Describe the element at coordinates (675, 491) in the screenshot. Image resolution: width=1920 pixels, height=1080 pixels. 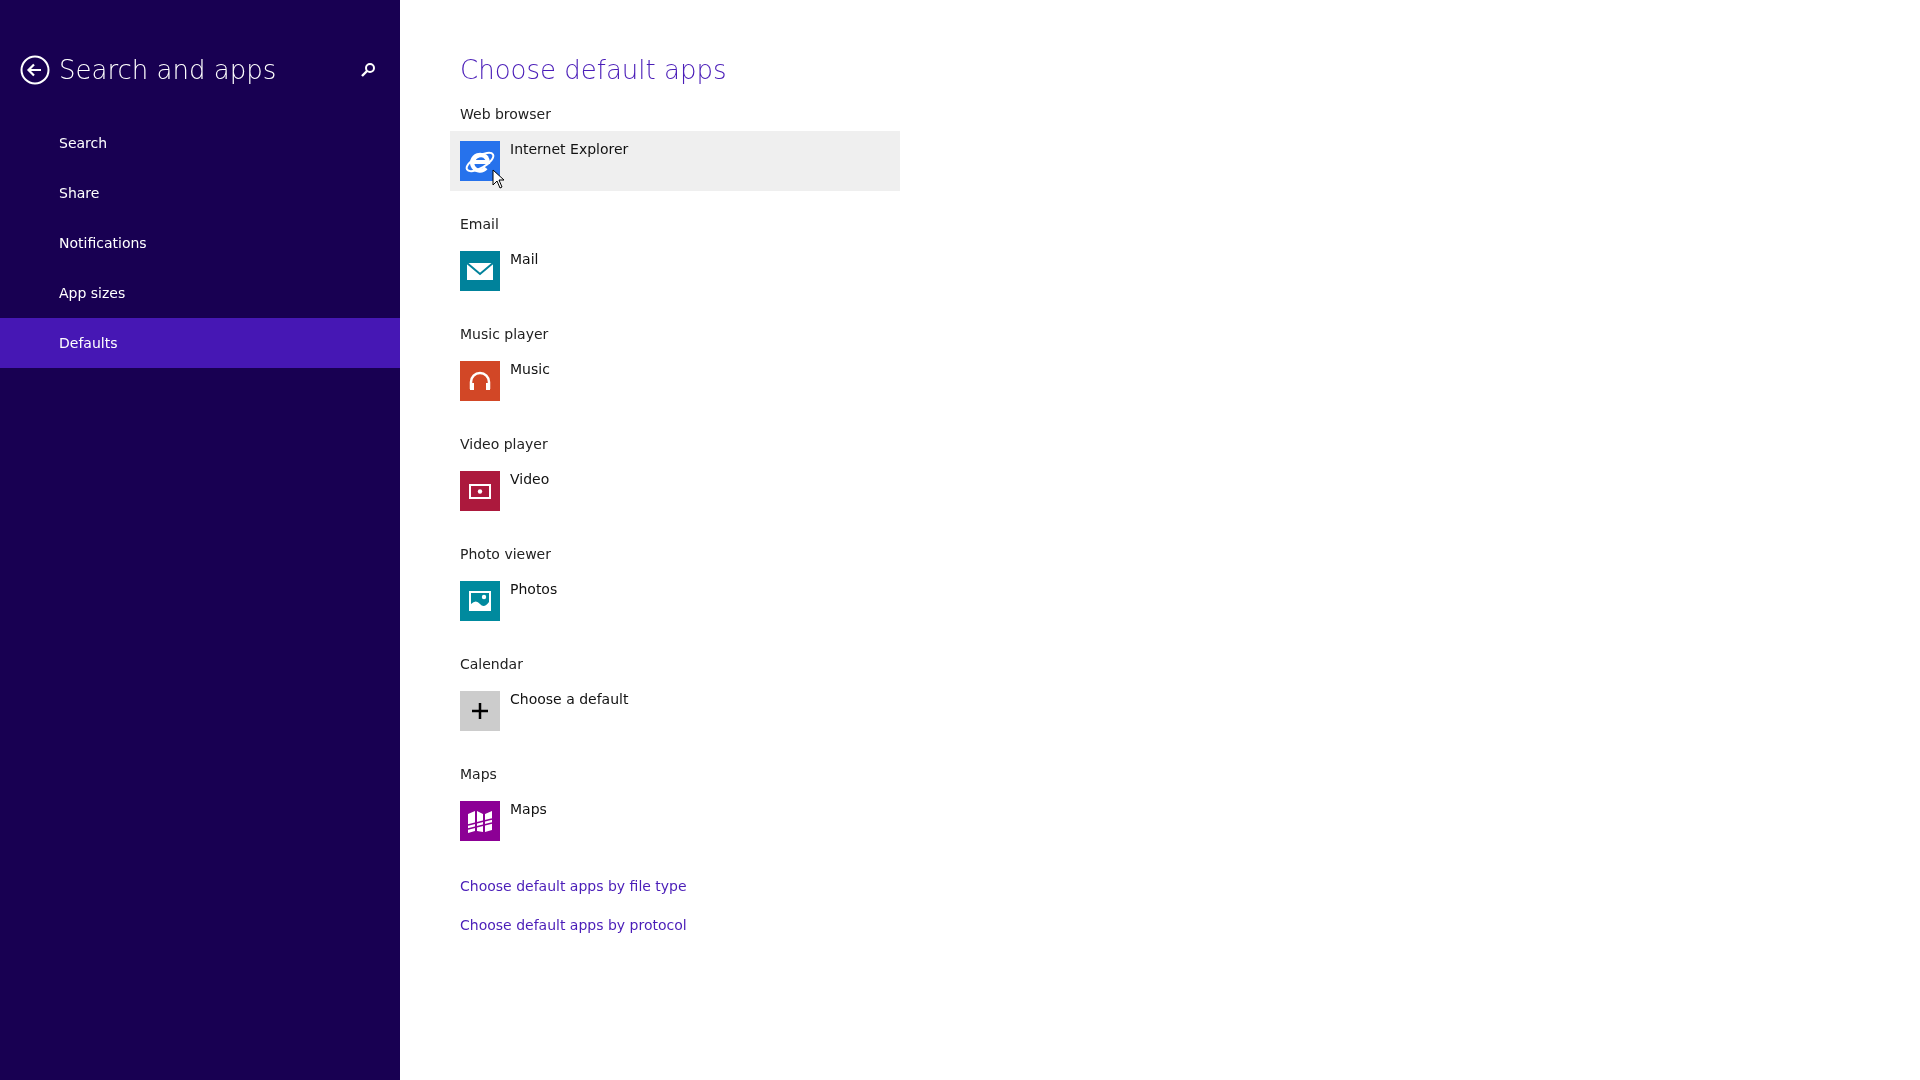
I see `default-app-button: Video` at that location.